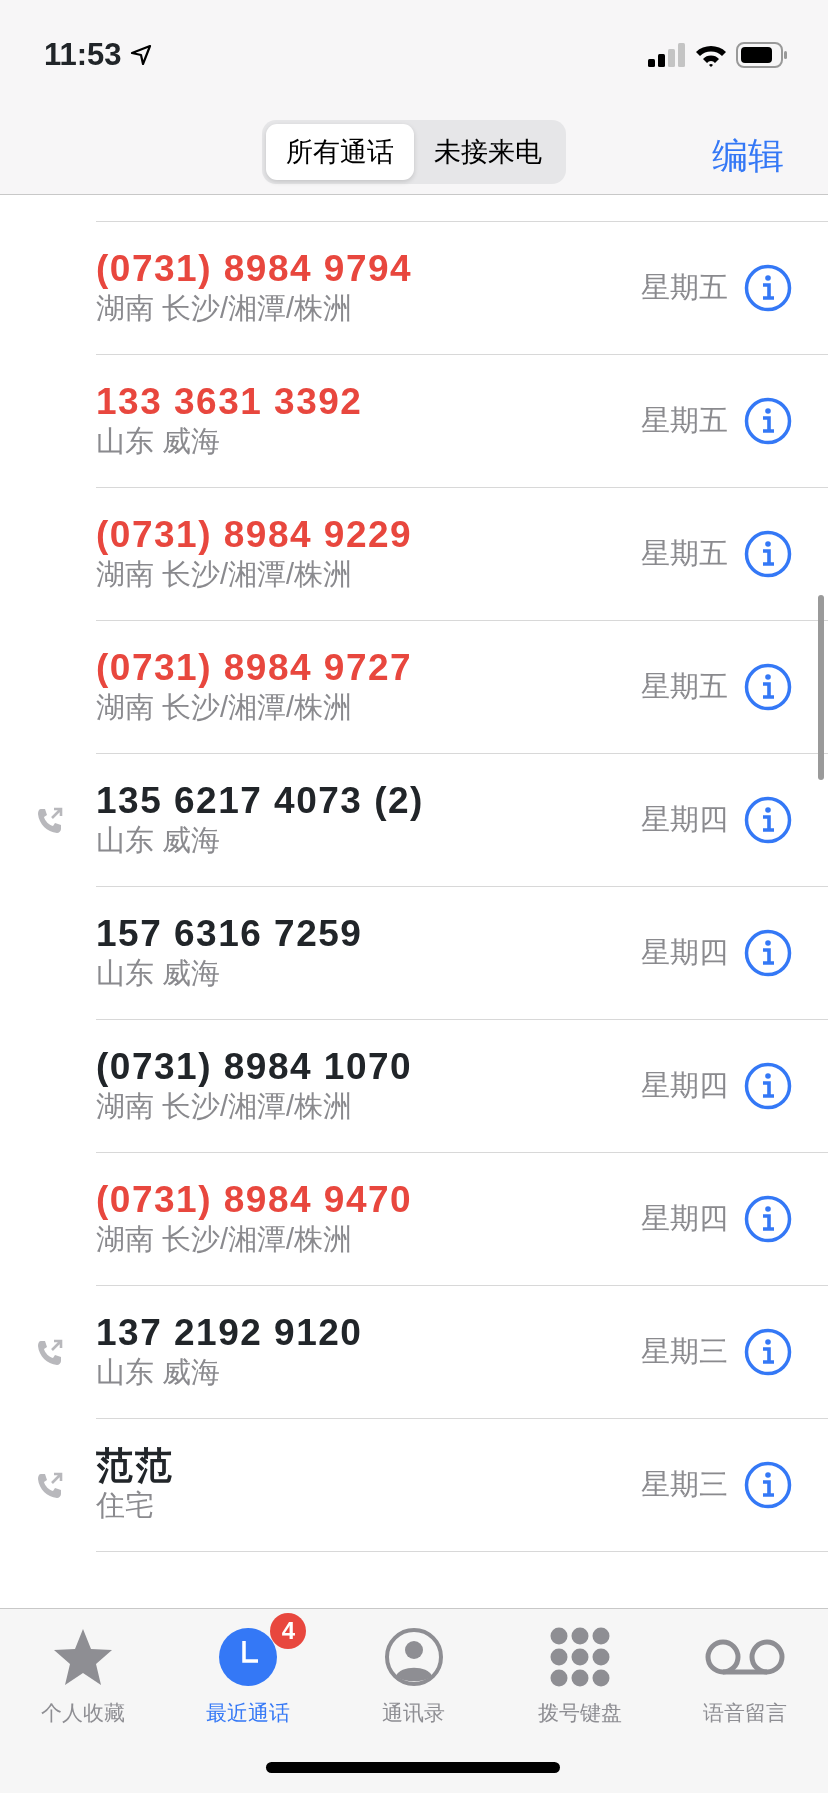  I want to click on contact-number: (0731) 8984 1070, so click(255, 1067).